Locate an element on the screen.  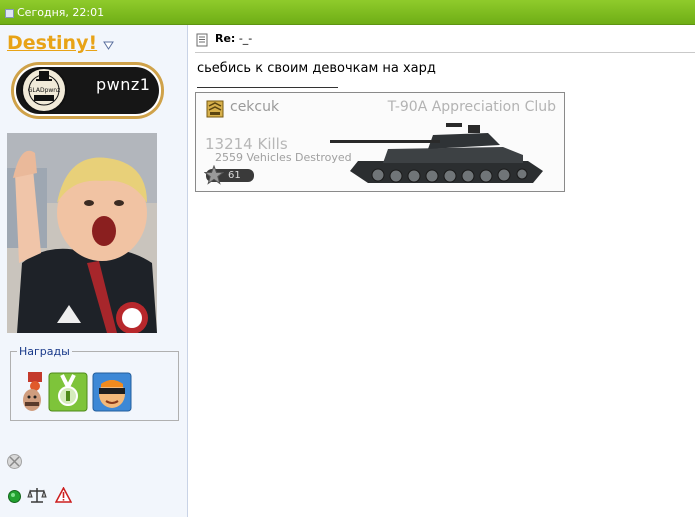
title-divider is located at coordinates (445, 52).